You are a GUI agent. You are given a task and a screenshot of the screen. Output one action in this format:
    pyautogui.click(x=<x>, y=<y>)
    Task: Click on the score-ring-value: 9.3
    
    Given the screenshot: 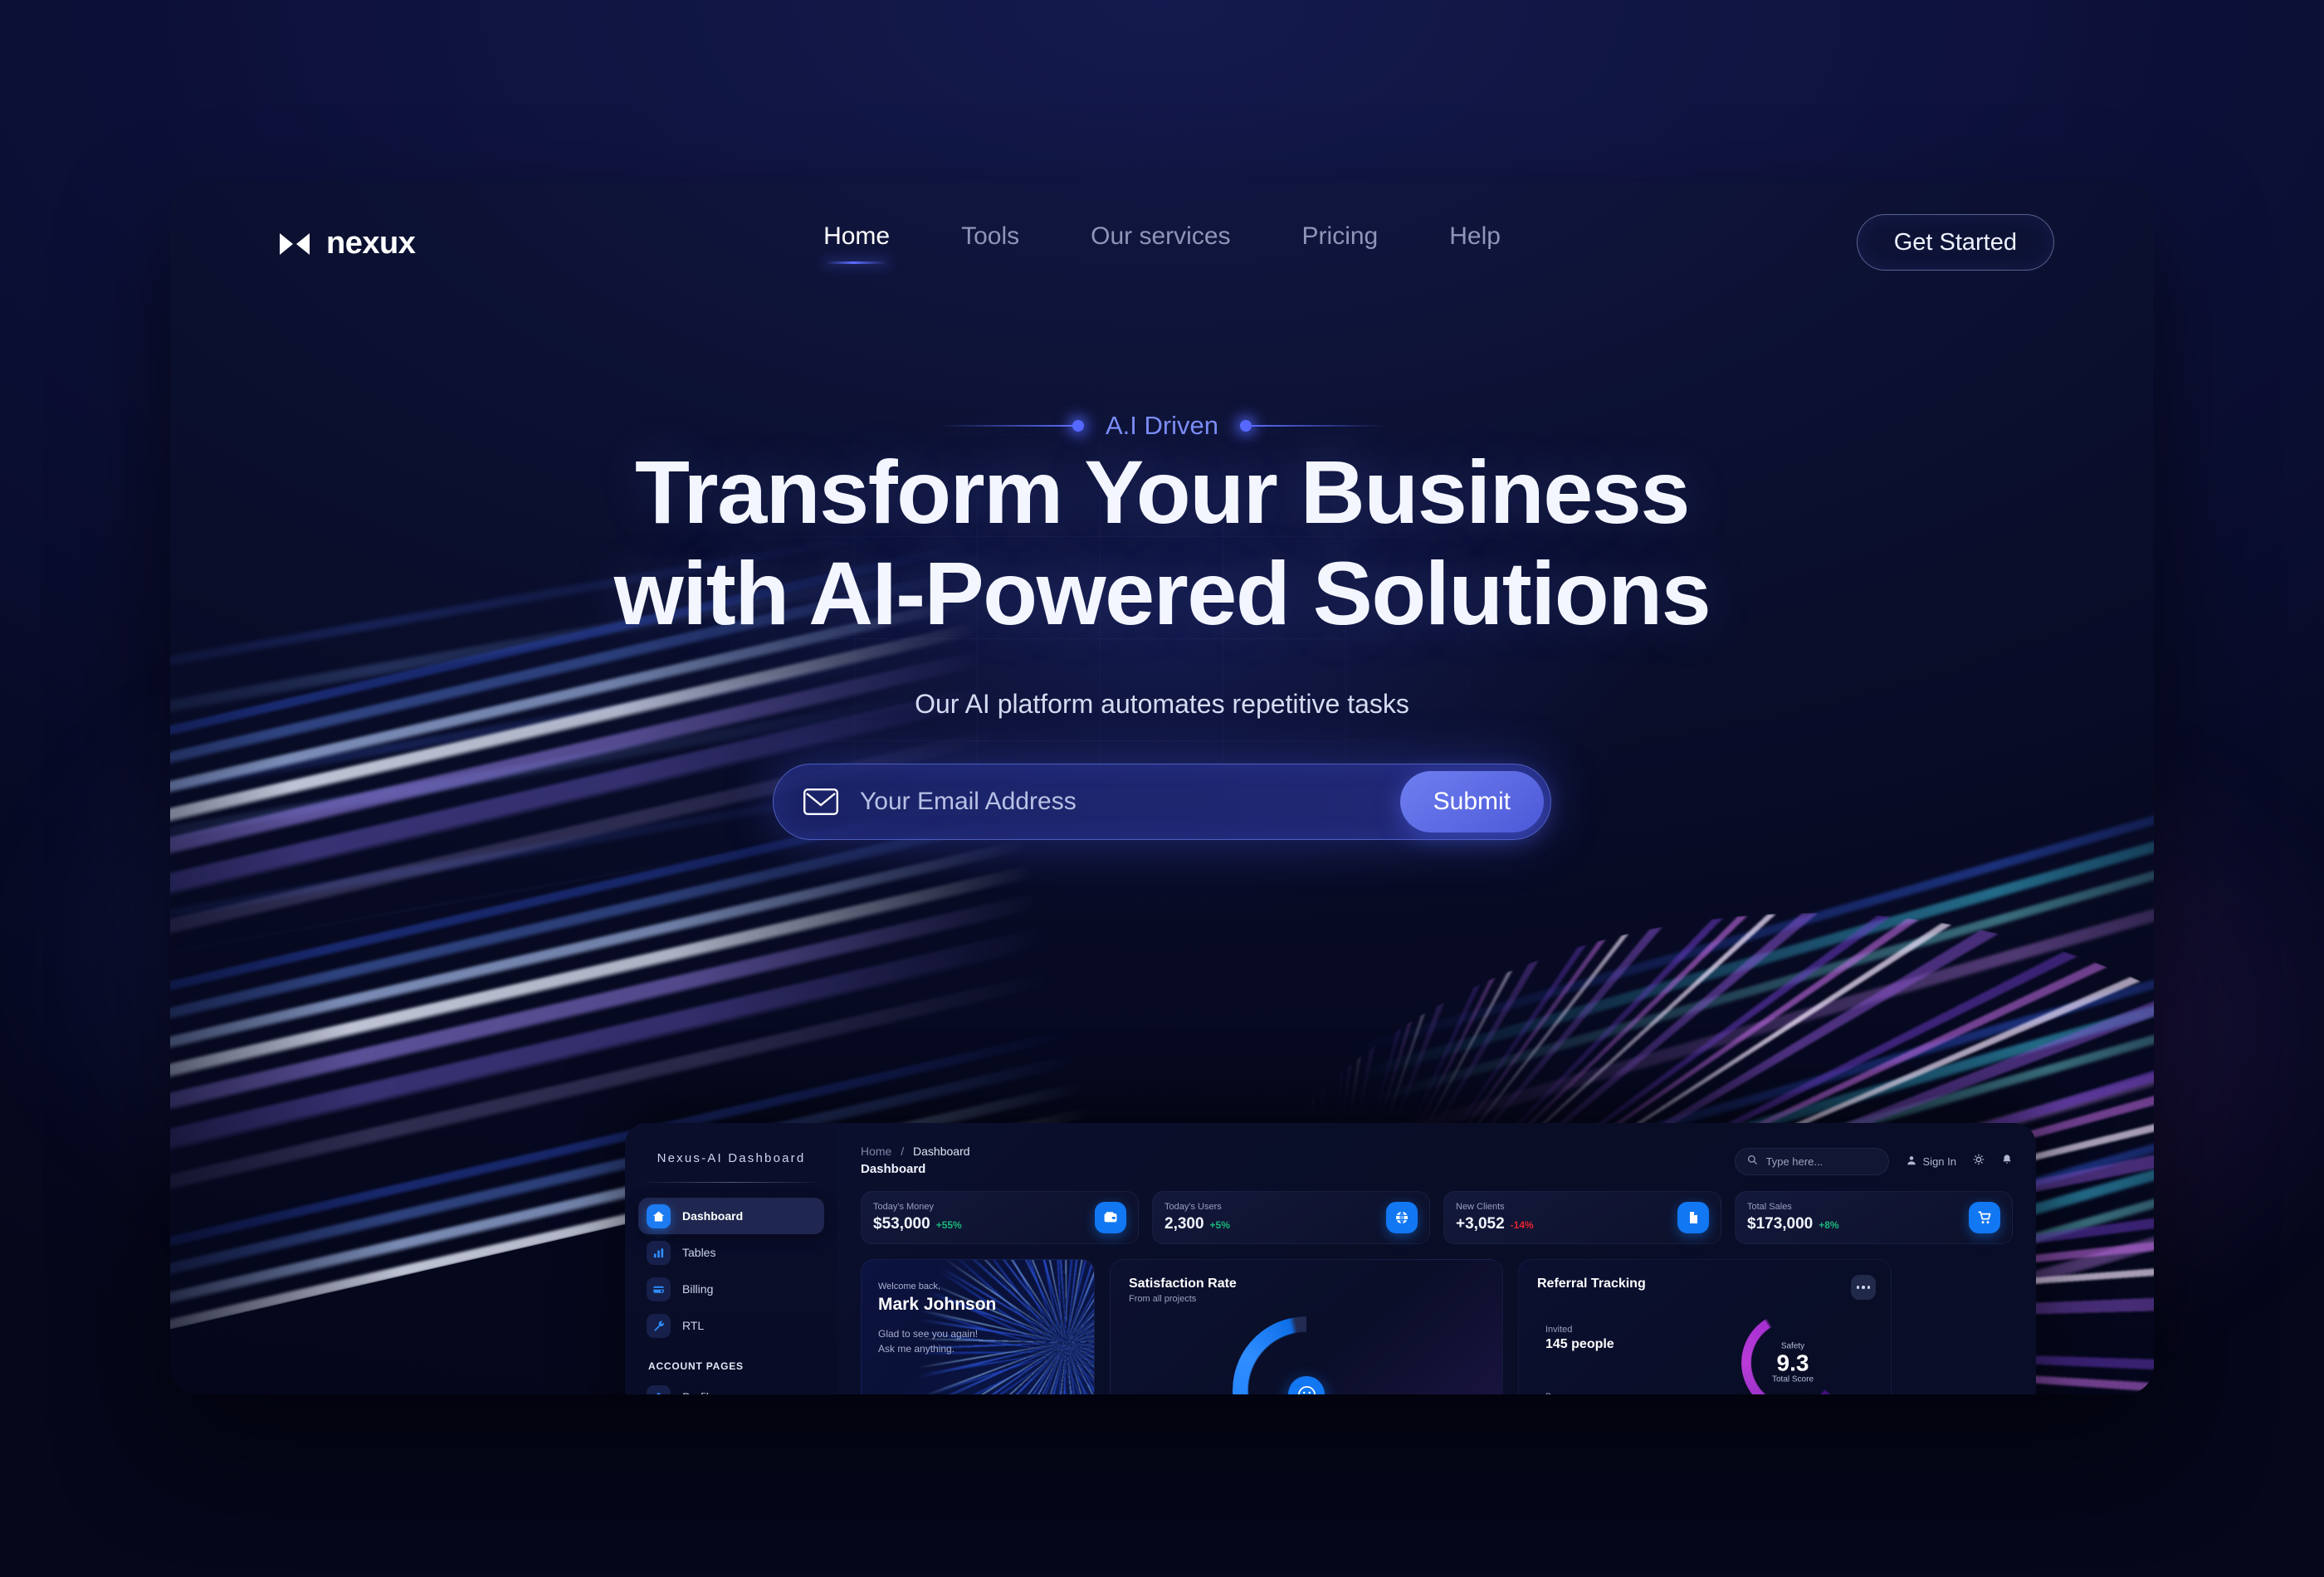 What is the action you would take?
    pyautogui.click(x=1793, y=1363)
    